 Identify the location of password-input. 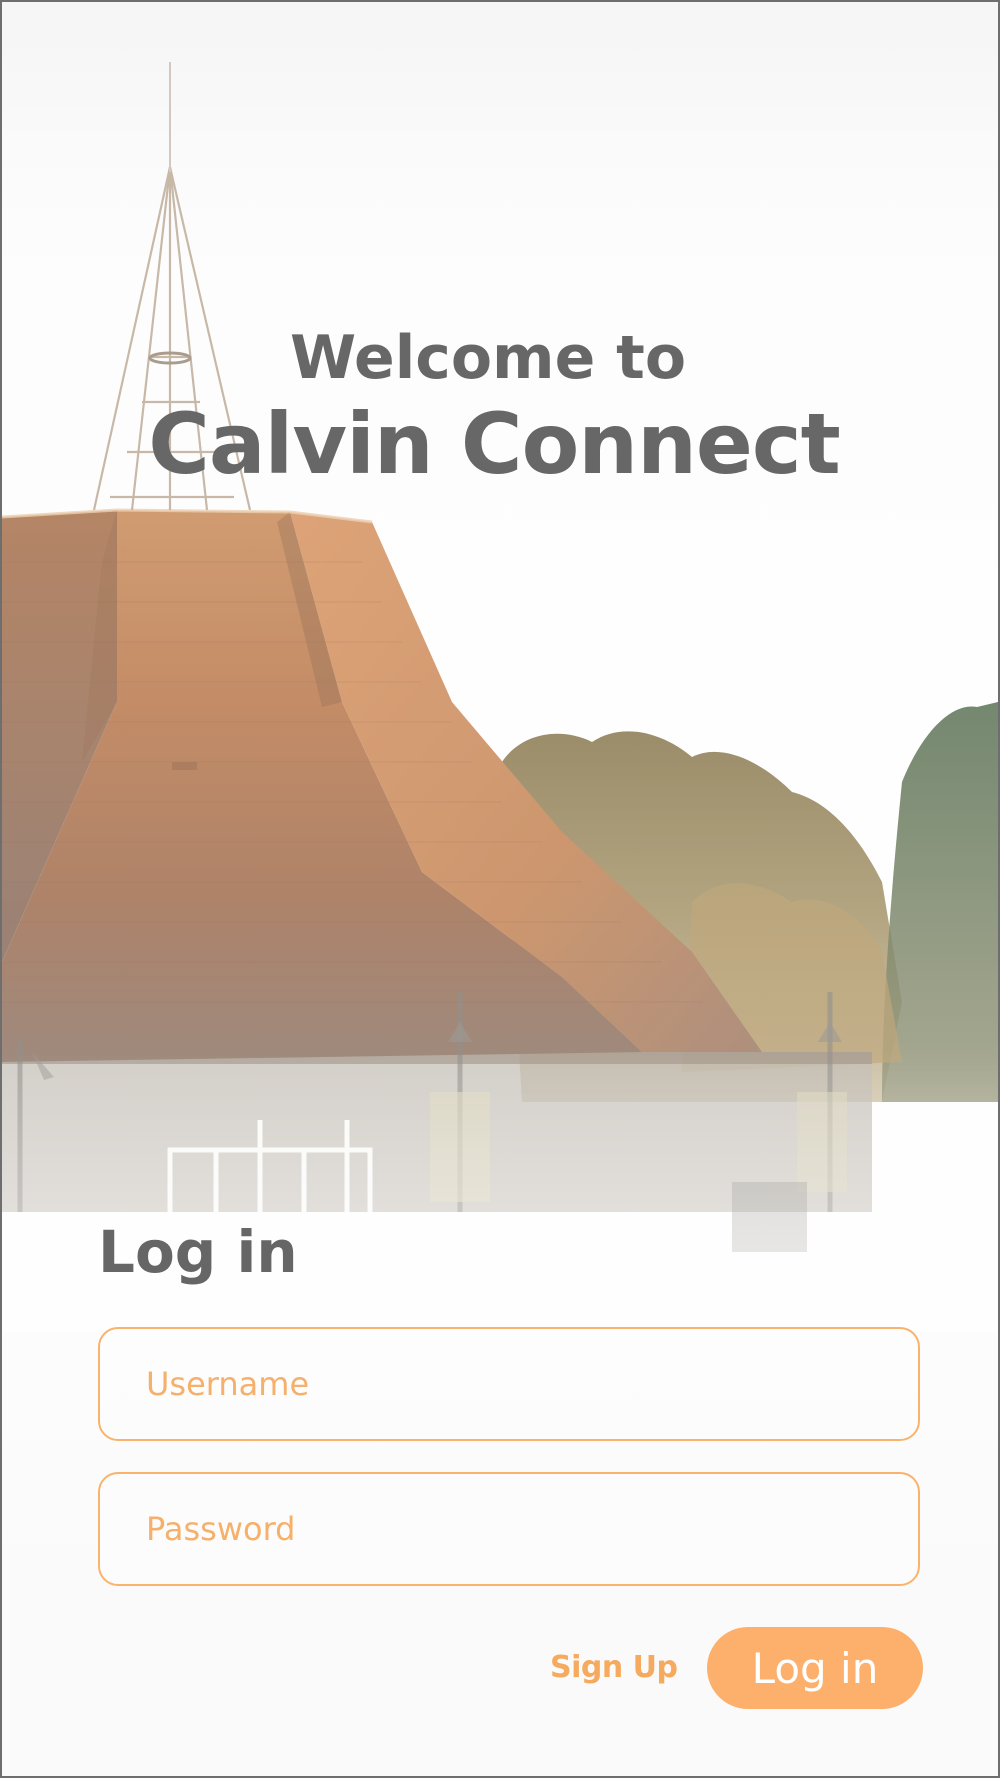
(509, 1529).